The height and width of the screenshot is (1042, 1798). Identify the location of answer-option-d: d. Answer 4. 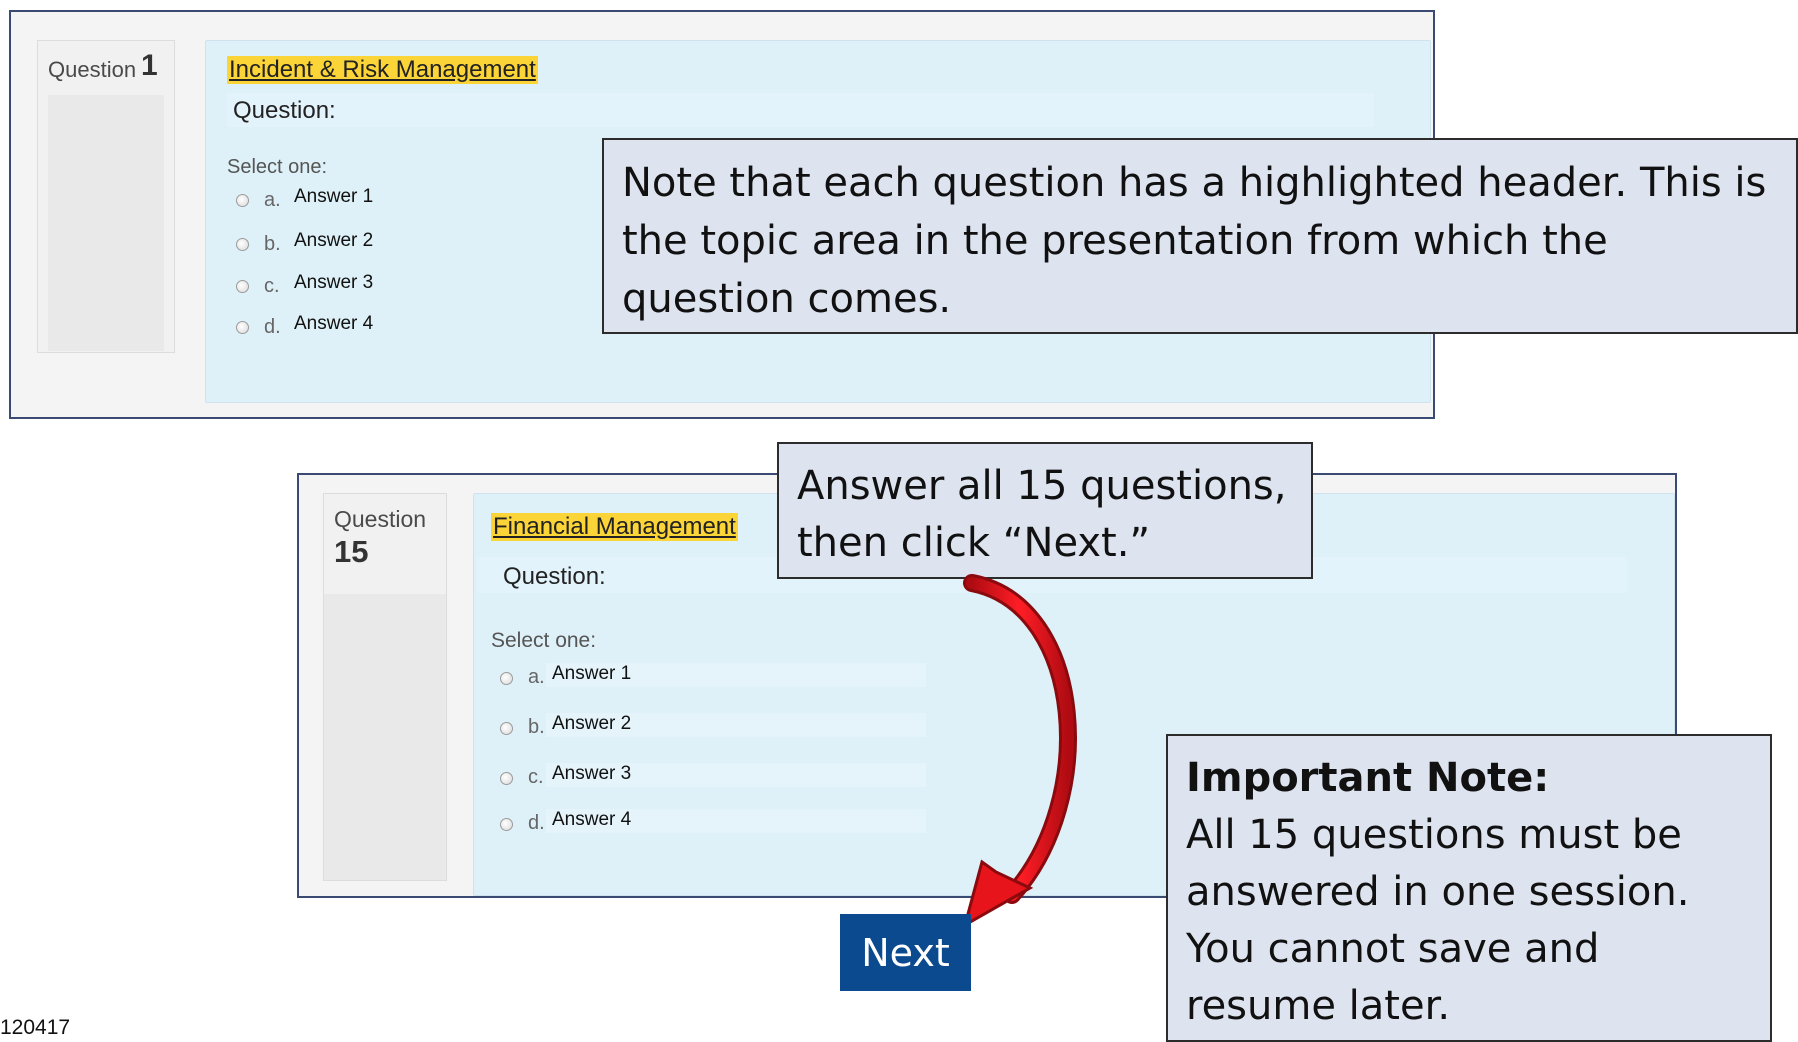
(750, 822).